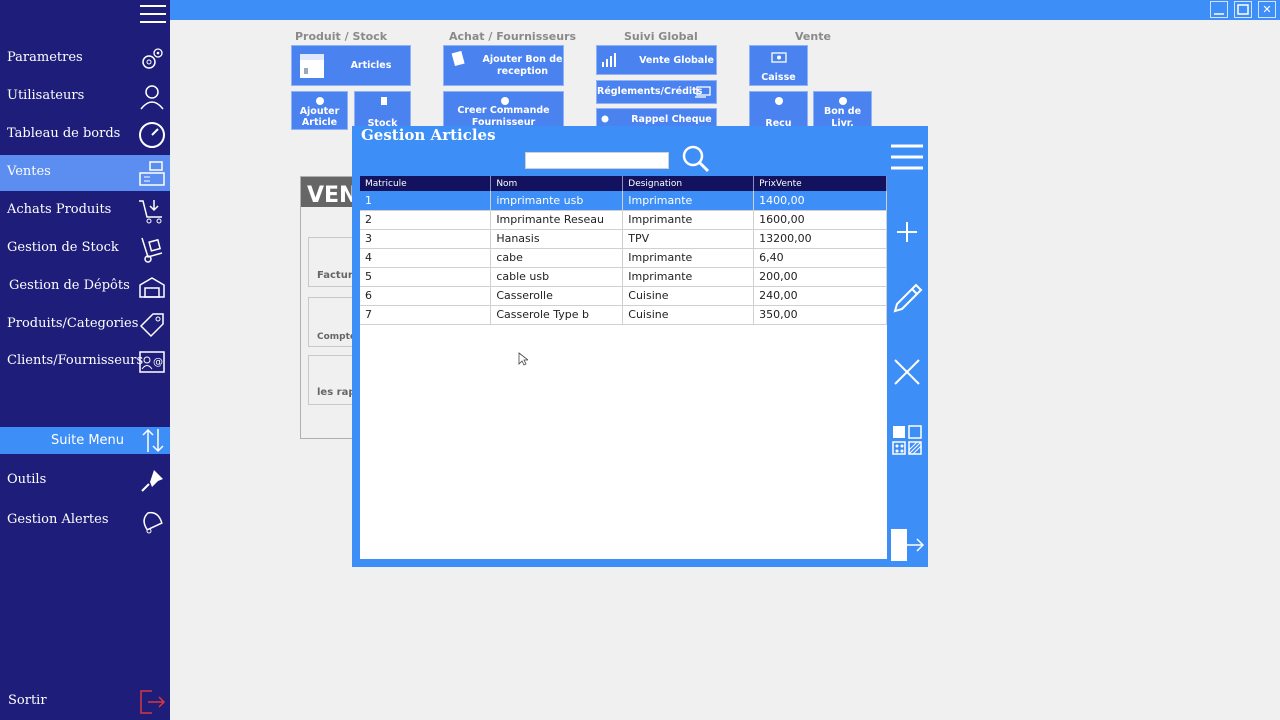  What do you see at coordinates (73, 323) in the screenshot?
I see `sidebar-item-label: Produits/Categories` at bounding box center [73, 323].